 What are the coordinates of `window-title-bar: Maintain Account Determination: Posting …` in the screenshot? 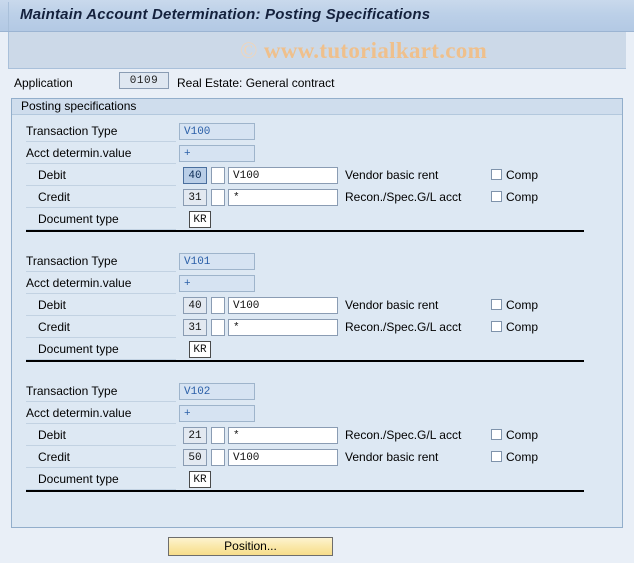 It's located at (317, 16).